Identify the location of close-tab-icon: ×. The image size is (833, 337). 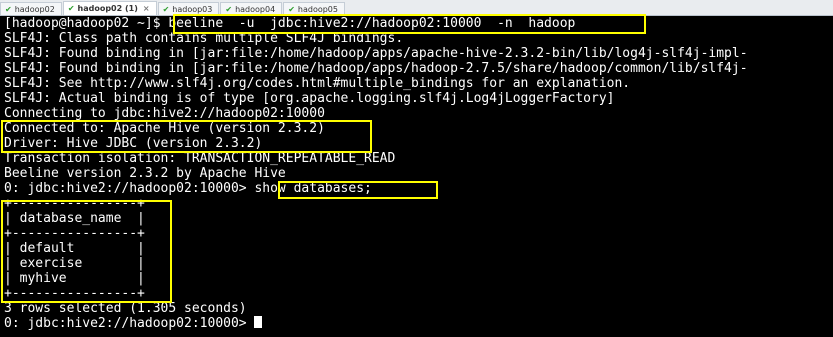
(146, 8).